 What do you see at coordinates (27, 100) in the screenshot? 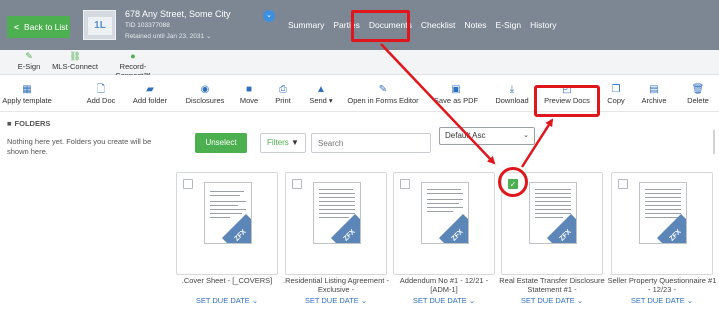
I see `apply-template-label: Apply template` at bounding box center [27, 100].